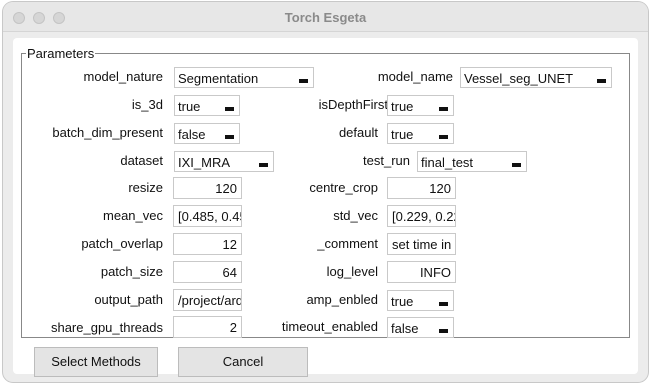 This screenshot has height=385, width=651. What do you see at coordinates (141, 160) in the screenshot?
I see `dataset-label: dataset` at bounding box center [141, 160].